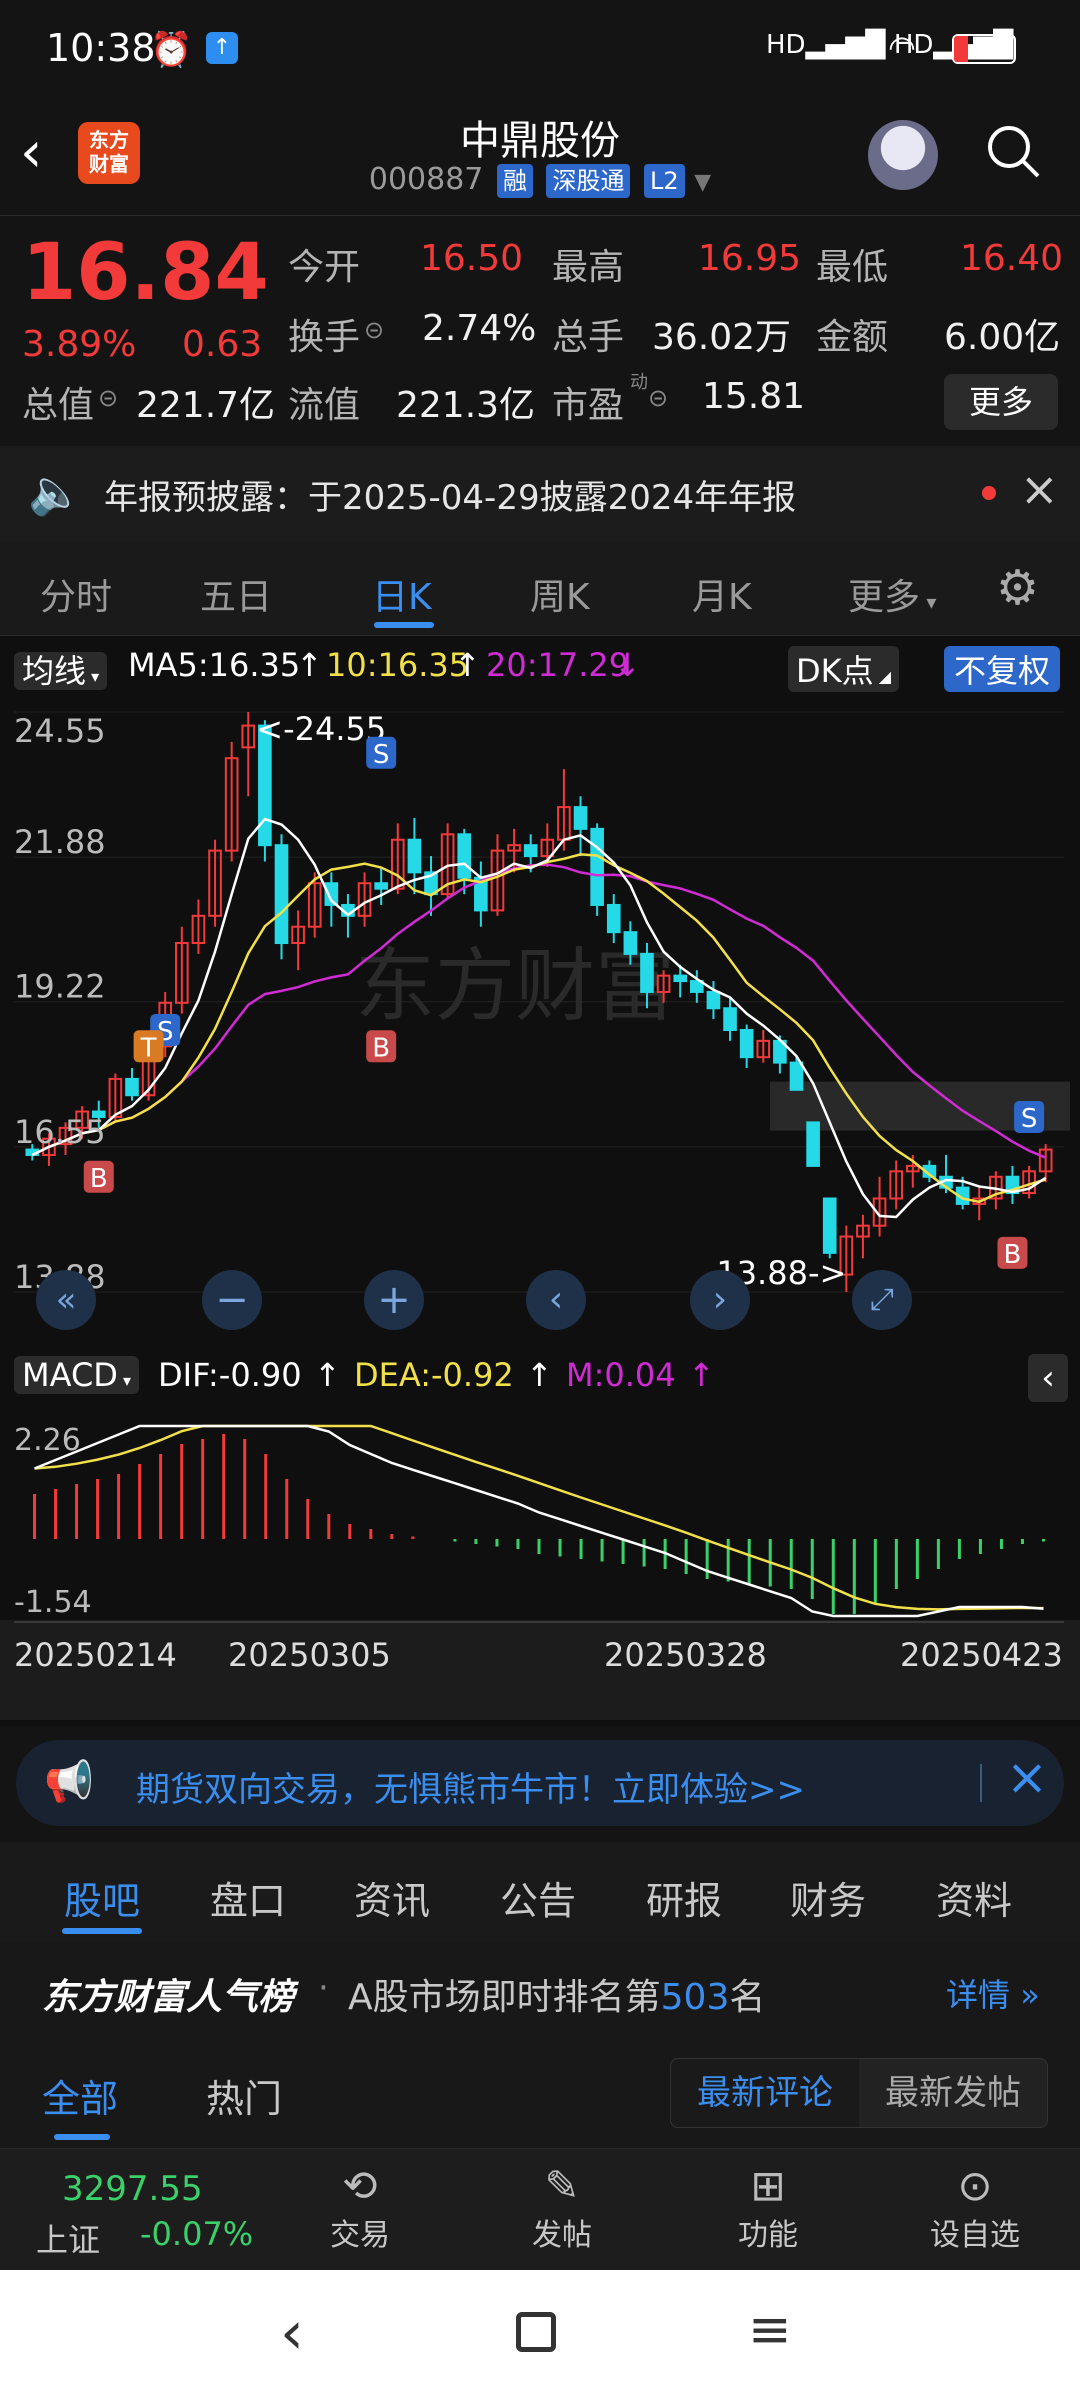 This screenshot has width=1080, height=2400. What do you see at coordinates (558, 665) in the screenshot?
I see `ma20-value: 20:17.29` at bounding box center [558, 665].